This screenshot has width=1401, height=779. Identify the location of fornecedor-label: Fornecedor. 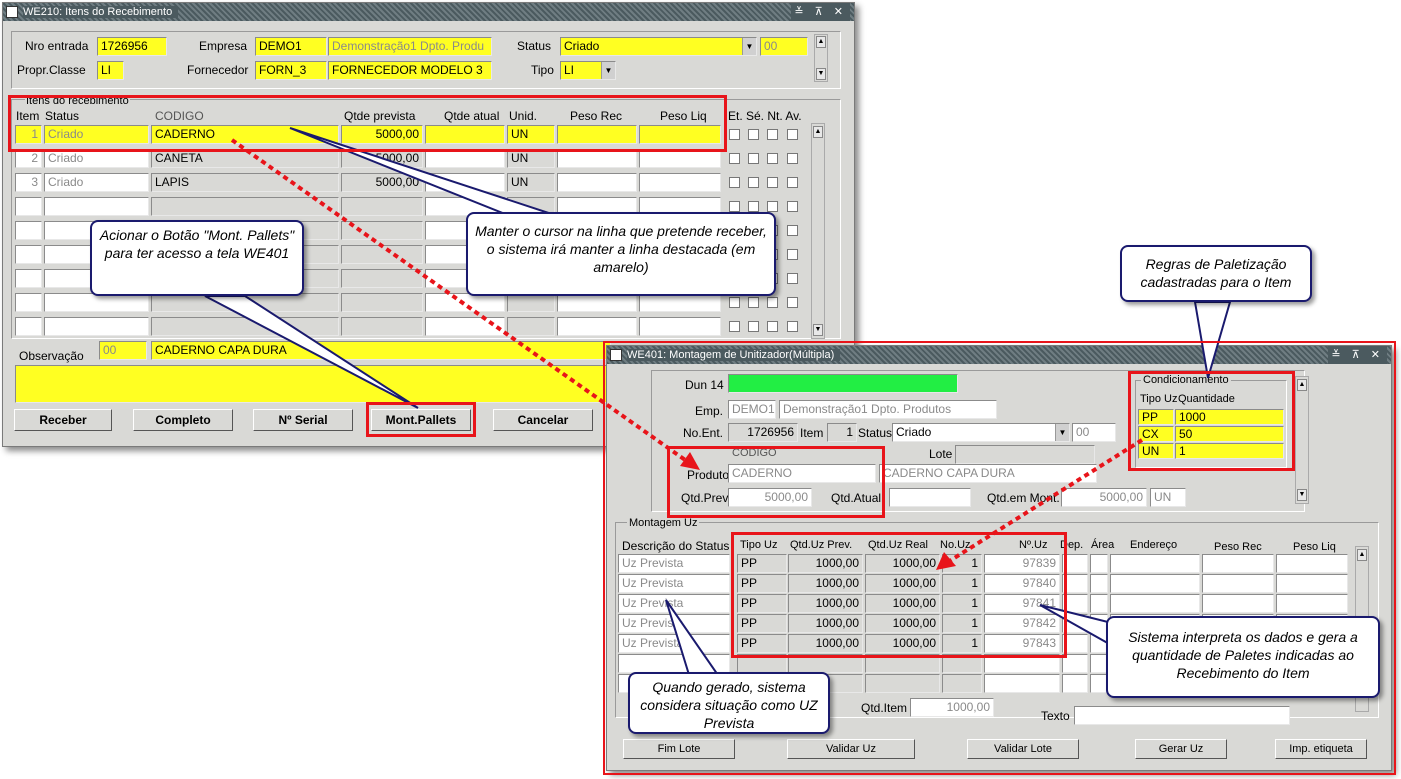
(218, 70).